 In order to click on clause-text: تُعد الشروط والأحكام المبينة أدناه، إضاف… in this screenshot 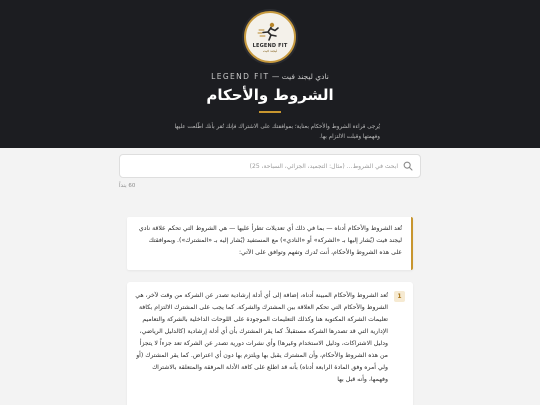, I will do `click(261, 337)`.